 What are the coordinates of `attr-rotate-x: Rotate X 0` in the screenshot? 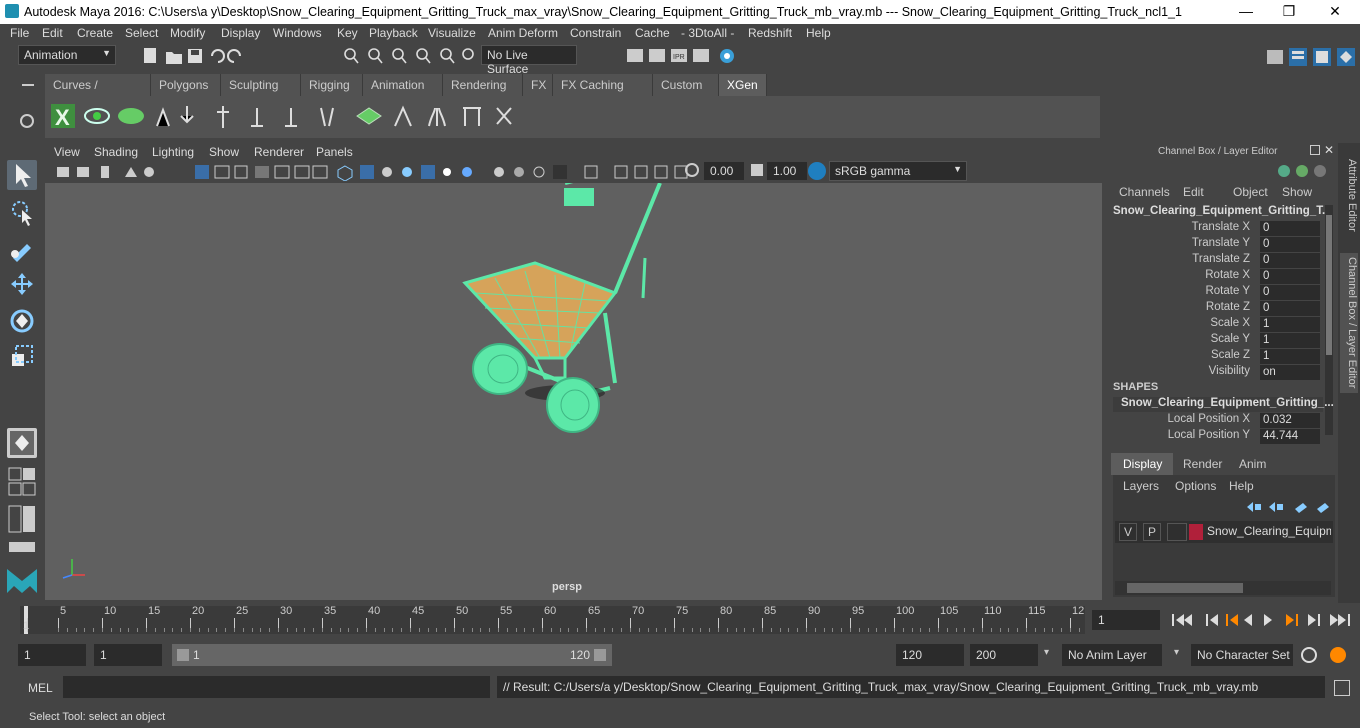 It's located at (1215, 277).